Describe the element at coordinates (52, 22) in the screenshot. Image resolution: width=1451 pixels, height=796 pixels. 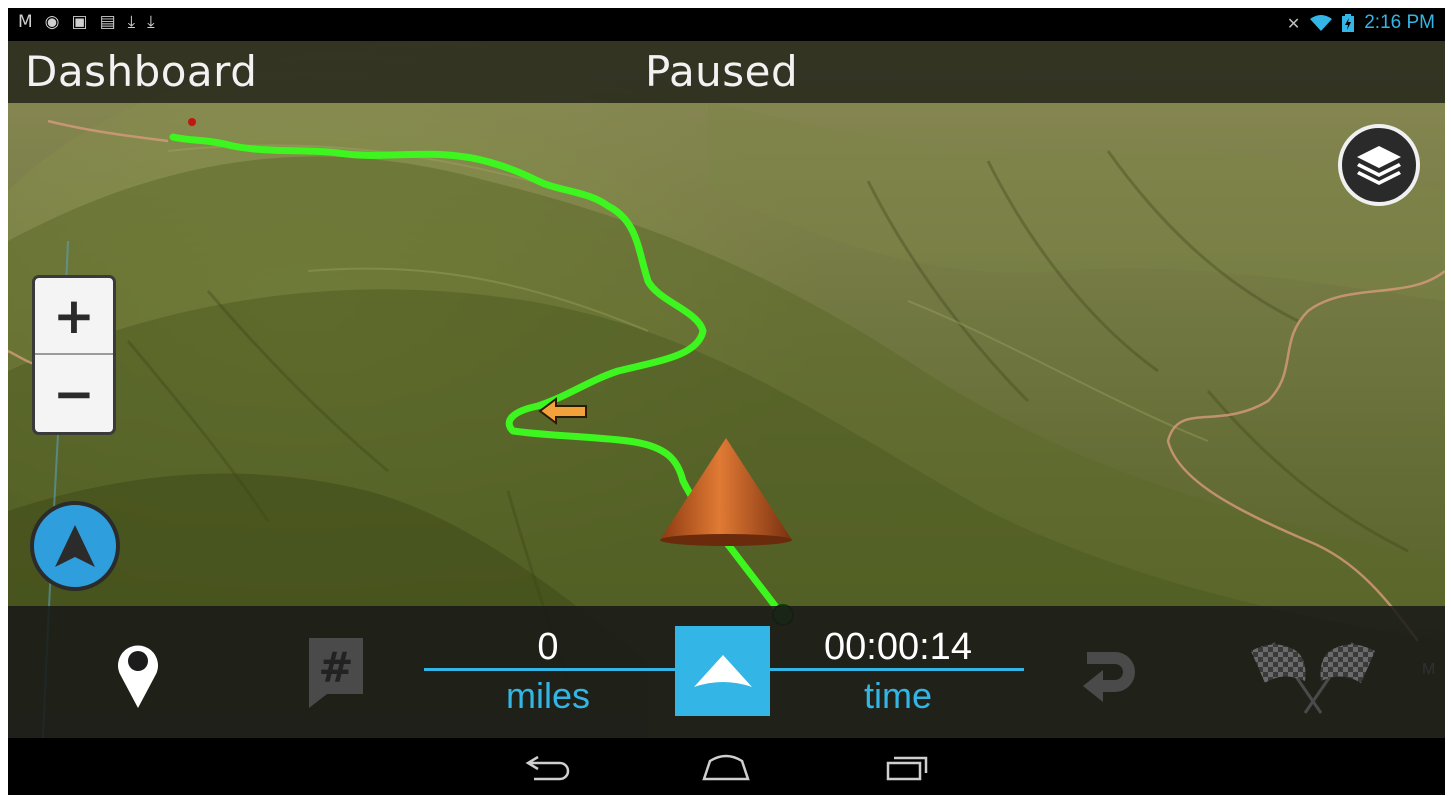
I see `gps-icon: ◉` at that location.